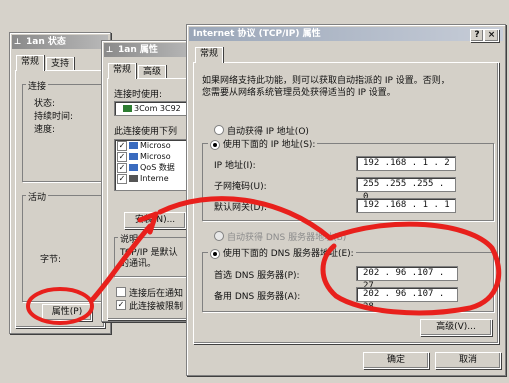  I want to click on auto-dns-radio, so click(219, 236).